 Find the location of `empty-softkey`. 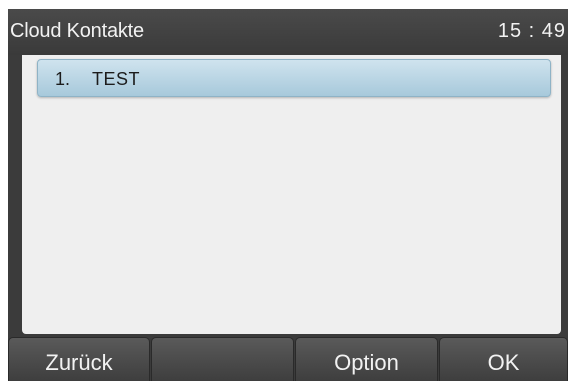

empty-softkey is located at coordinates (222, 359).